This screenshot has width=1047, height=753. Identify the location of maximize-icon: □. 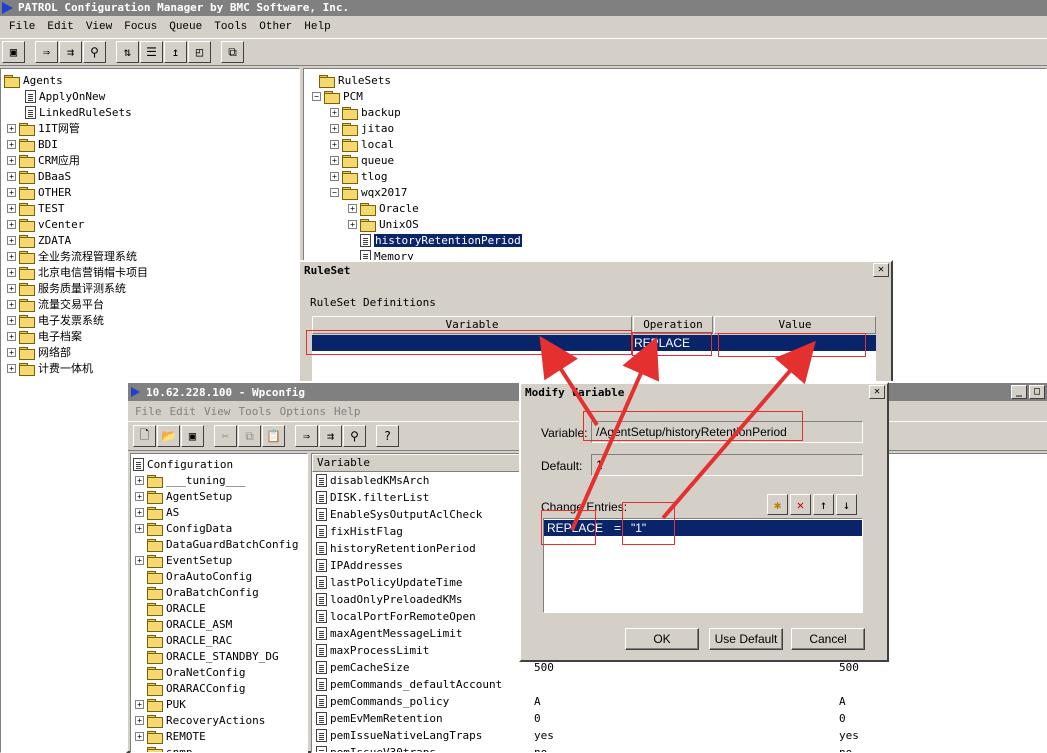
(1037, 392).